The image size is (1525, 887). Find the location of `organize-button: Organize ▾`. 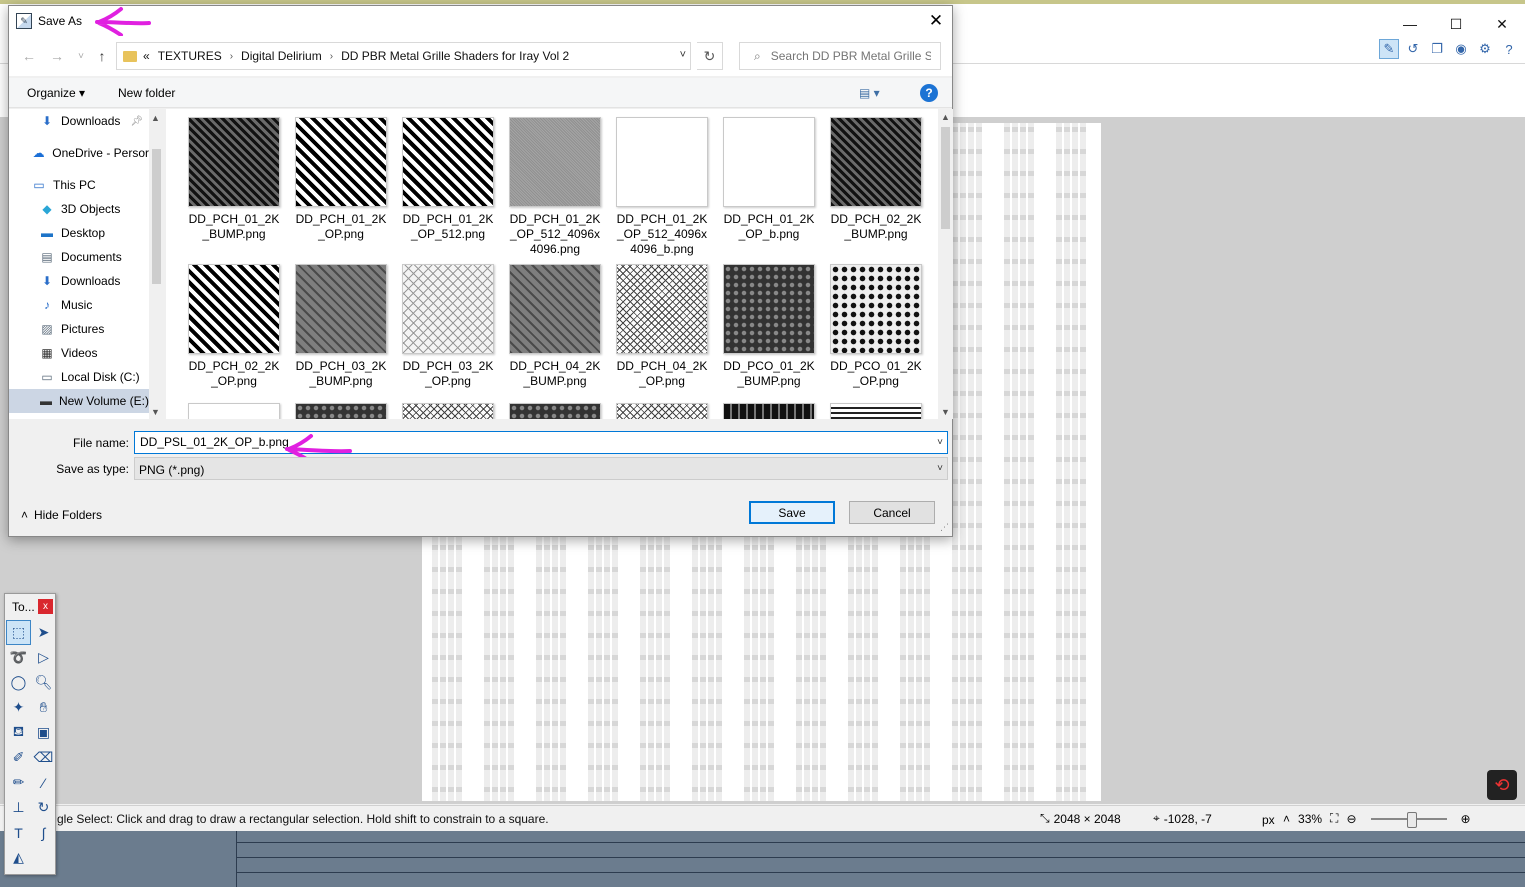

organize-button: Organize ▾ is located at coordinates (56, 93).